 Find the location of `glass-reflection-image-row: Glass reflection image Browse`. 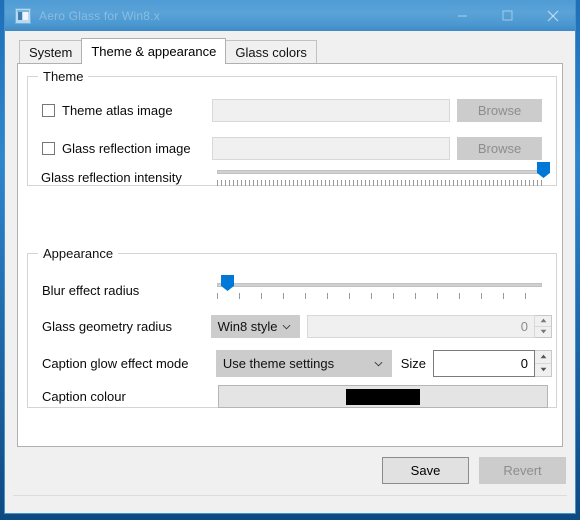

glass-reflection-image-row: Glass reflection image Browse is located at coordinates (292, 148).